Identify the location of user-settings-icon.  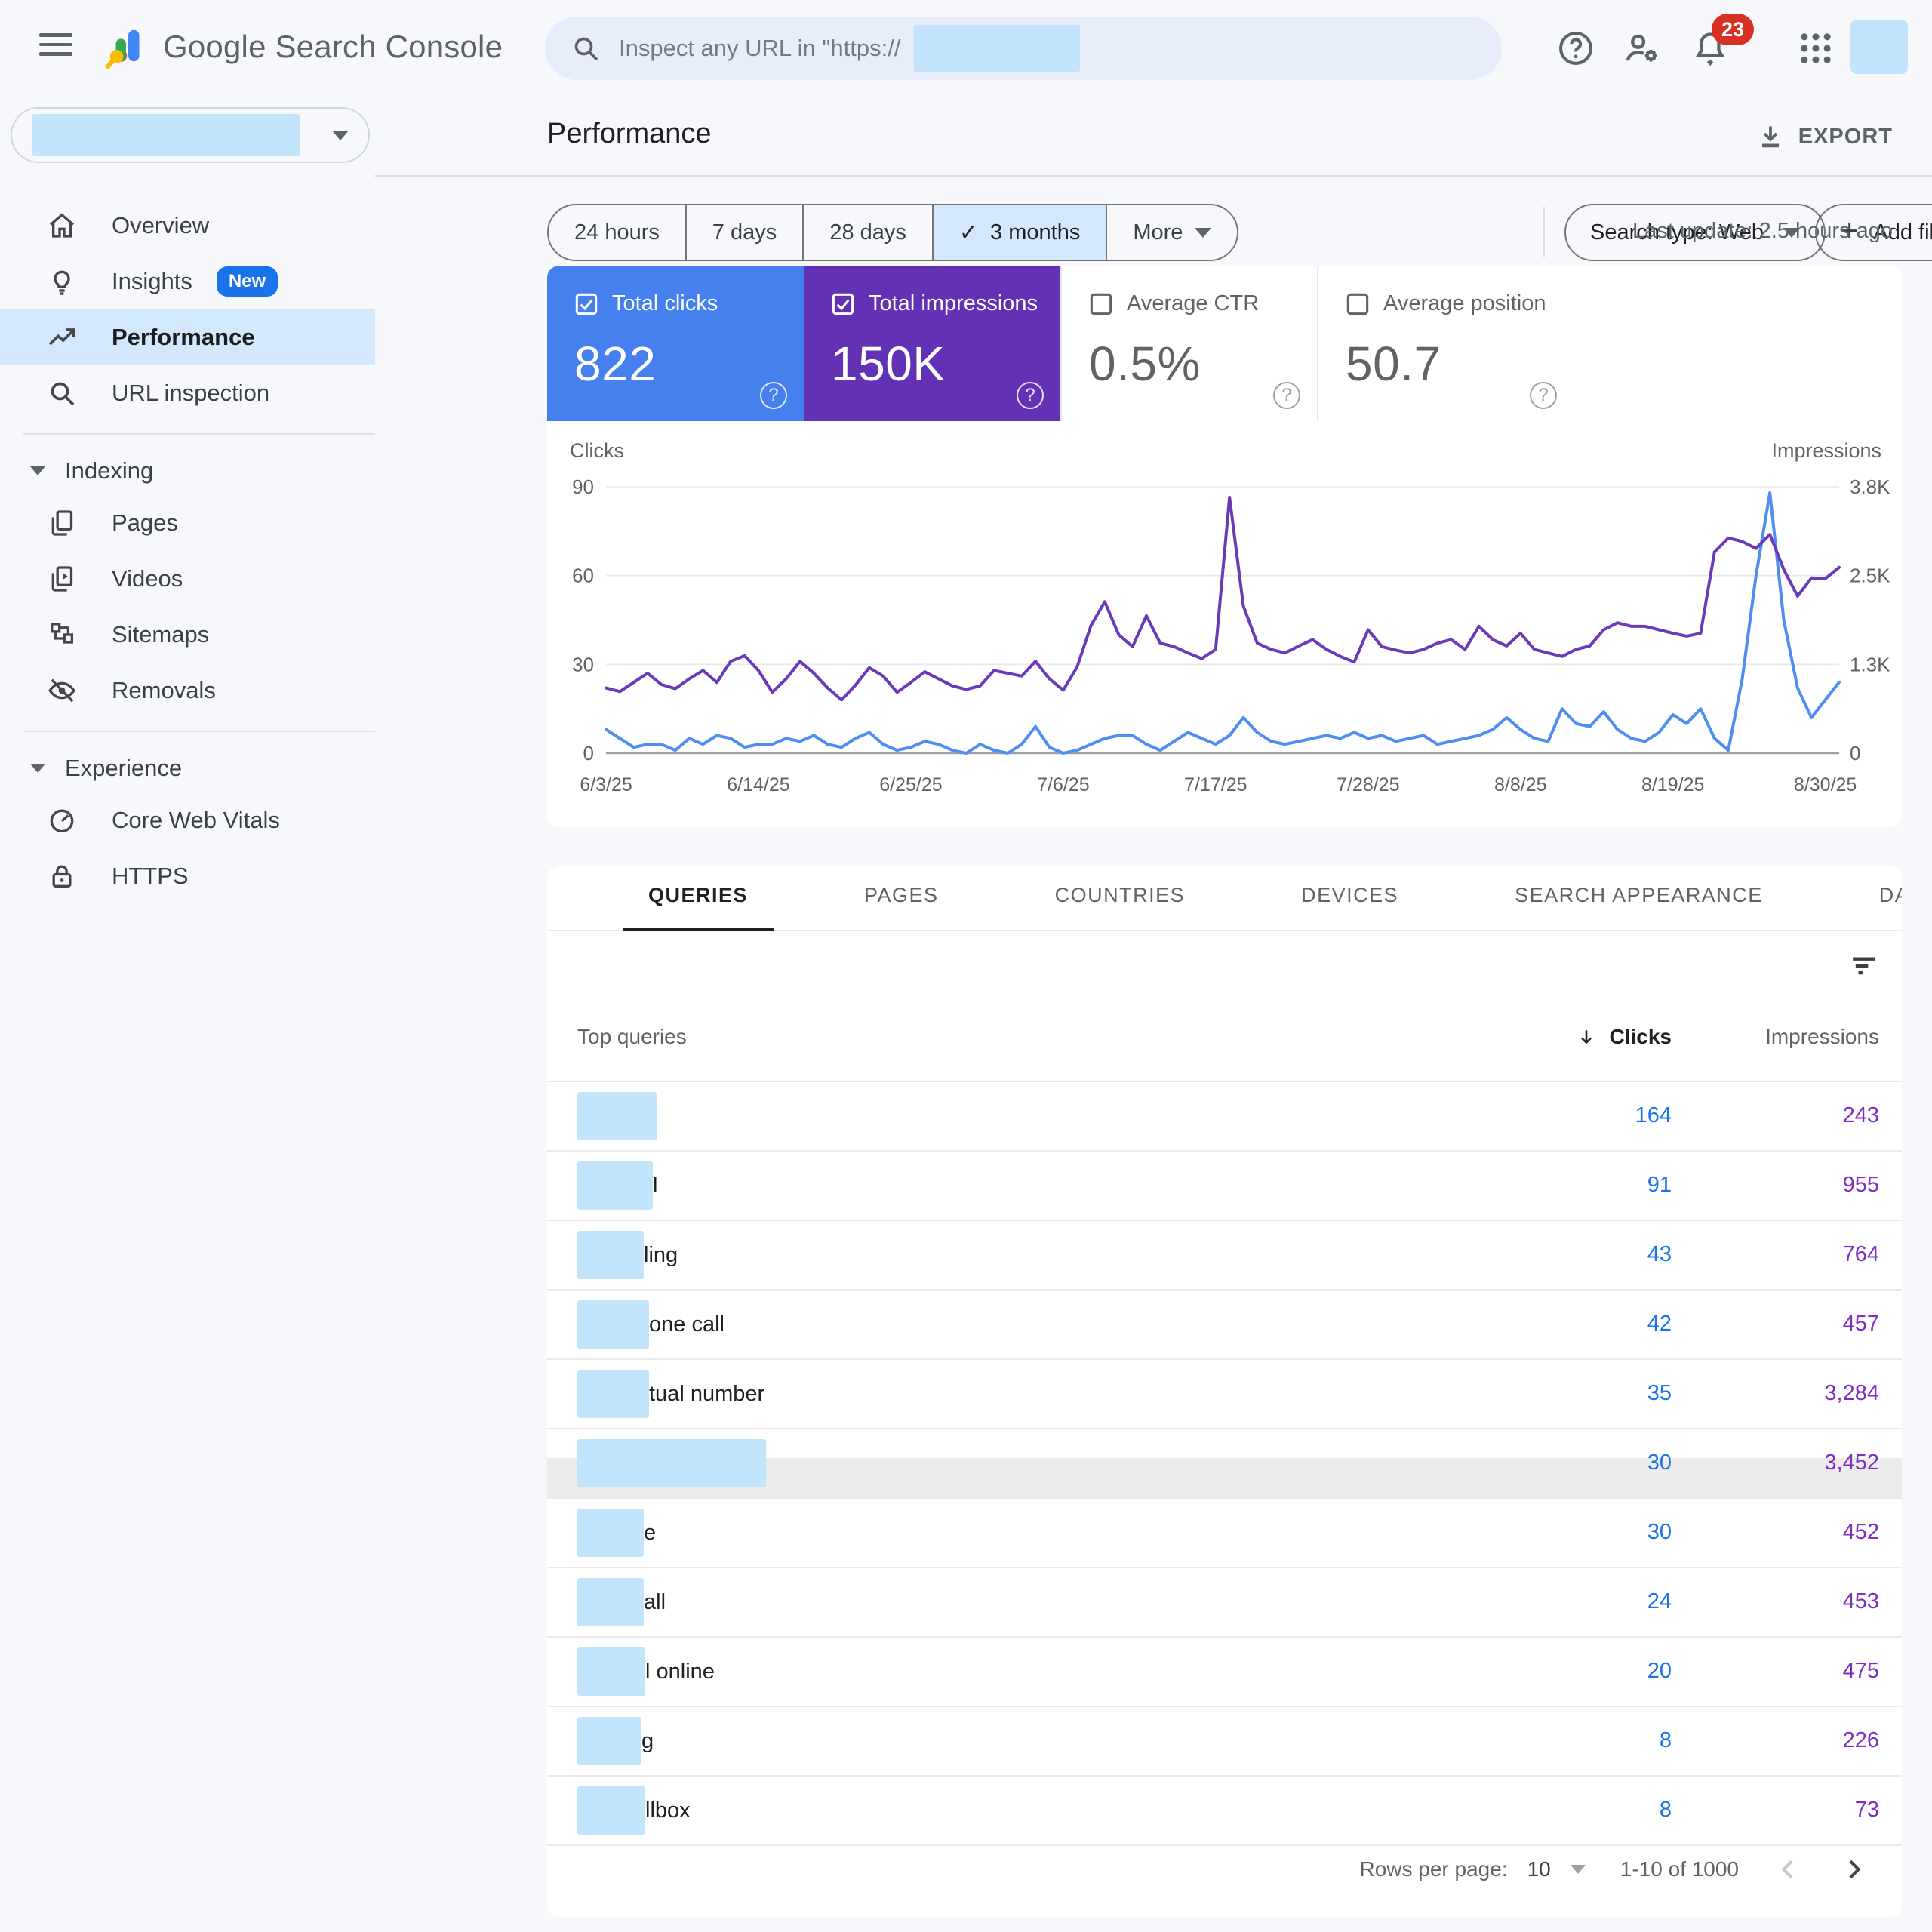
(1642, 48).